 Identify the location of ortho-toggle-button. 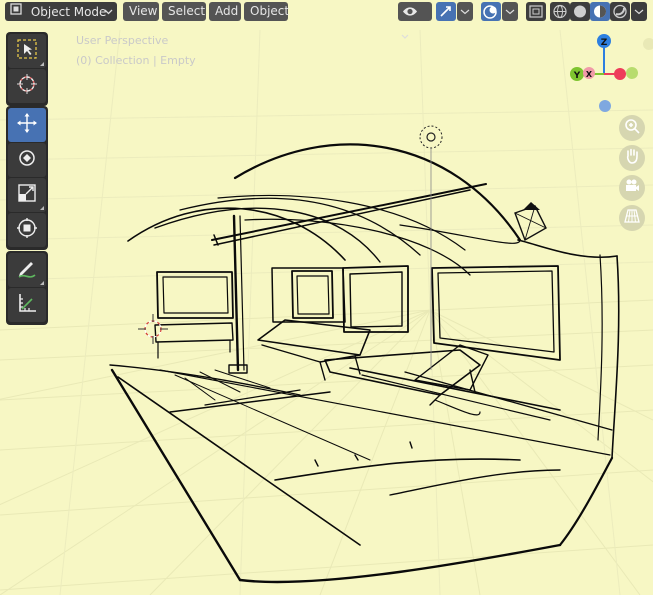
(632, 218).